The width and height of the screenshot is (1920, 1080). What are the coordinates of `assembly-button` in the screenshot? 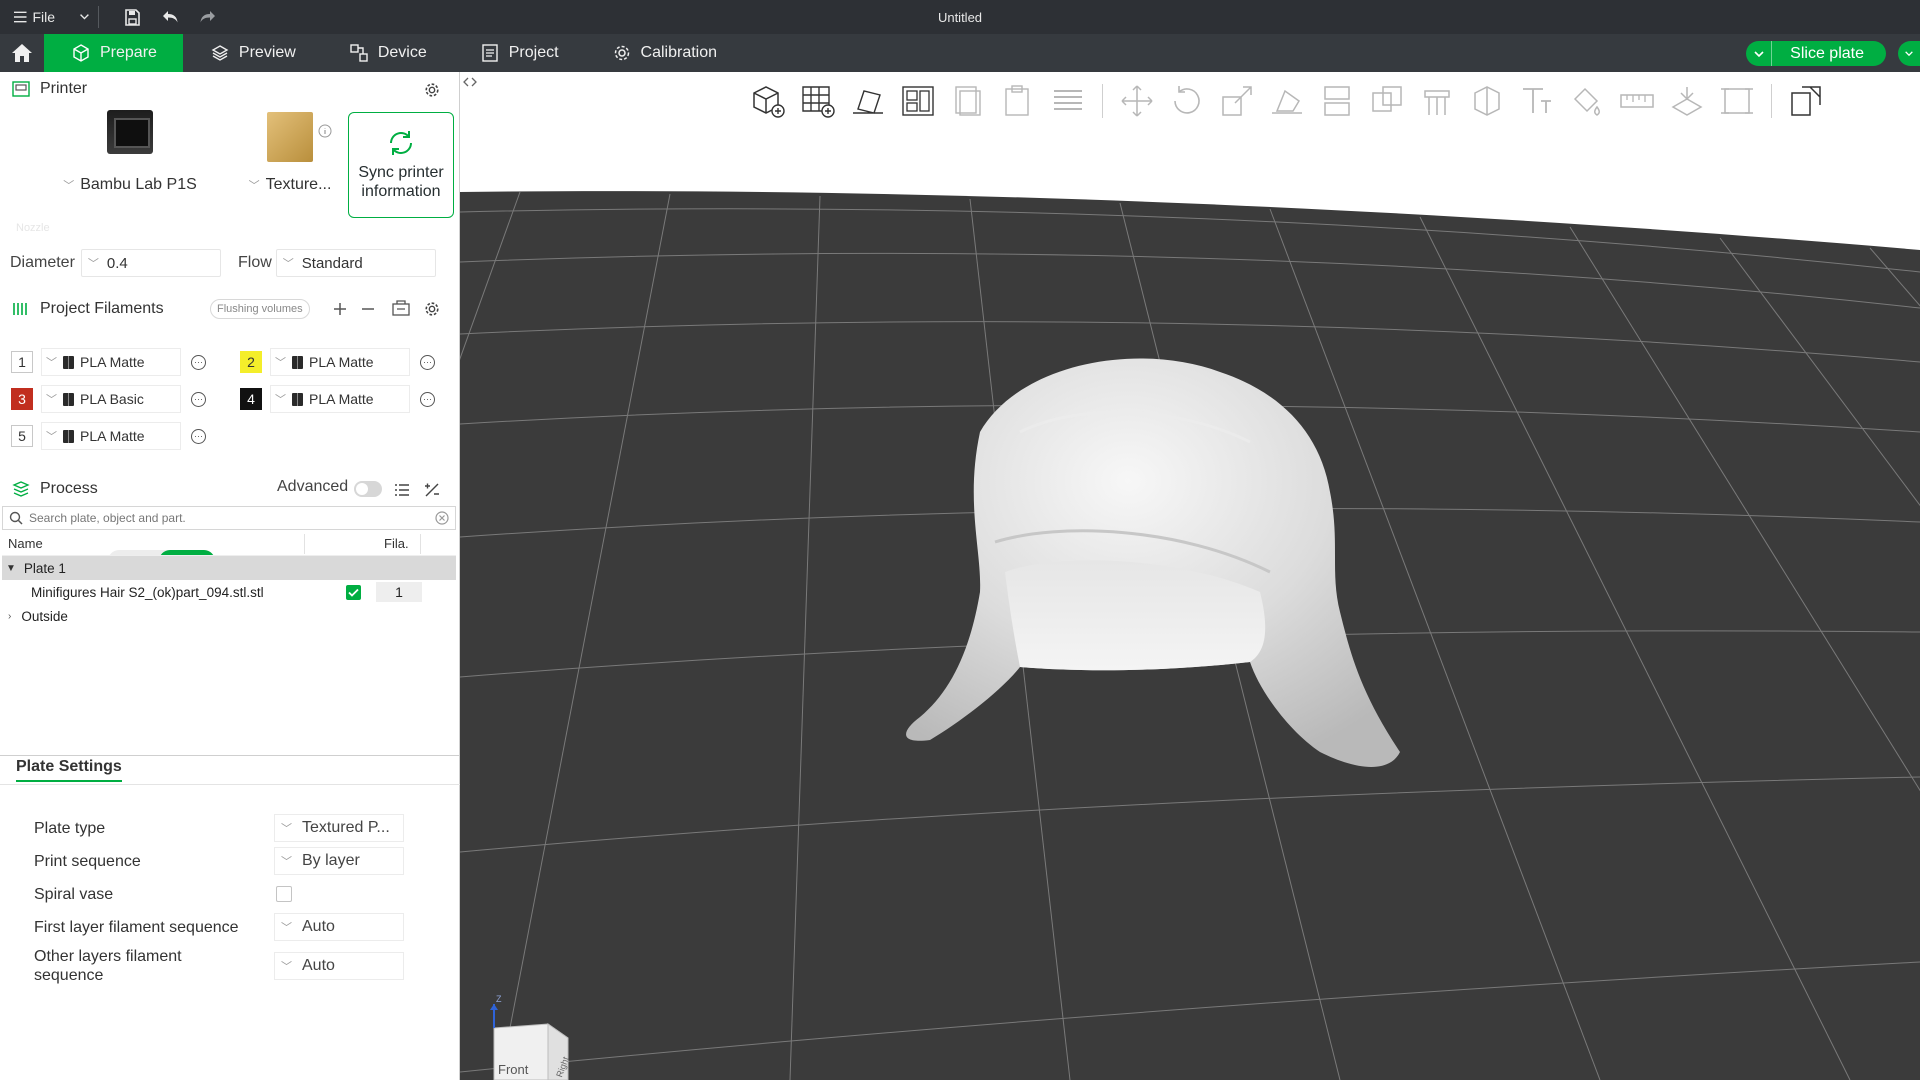 It's located at (1687, 101).